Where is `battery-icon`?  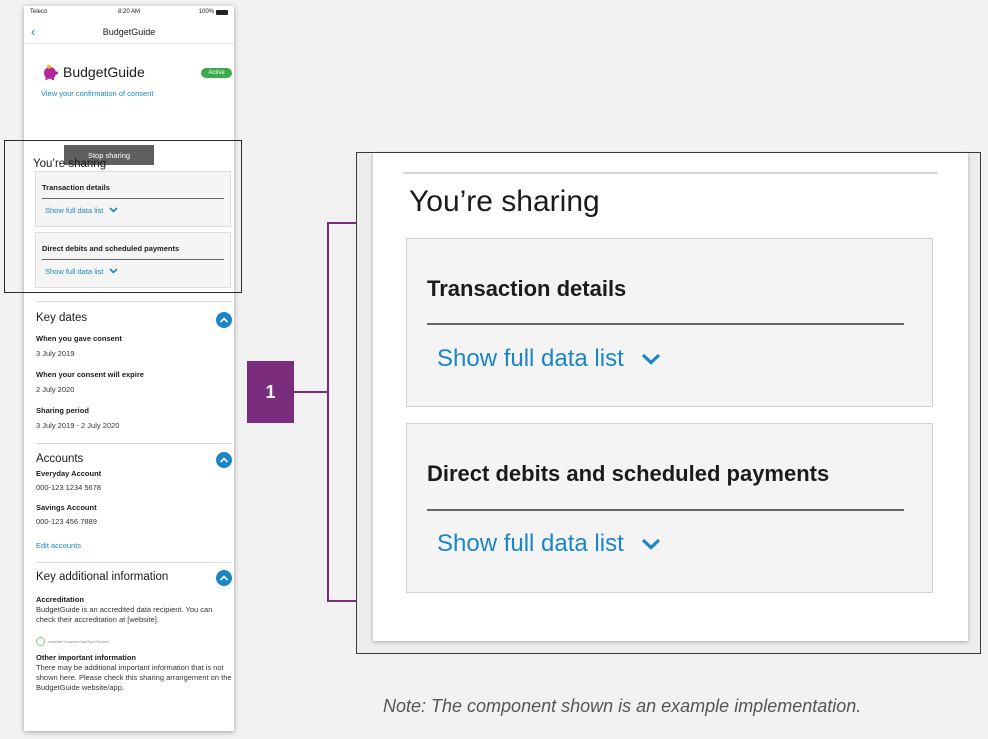
battery-icon is located at coordinates (222, 12).